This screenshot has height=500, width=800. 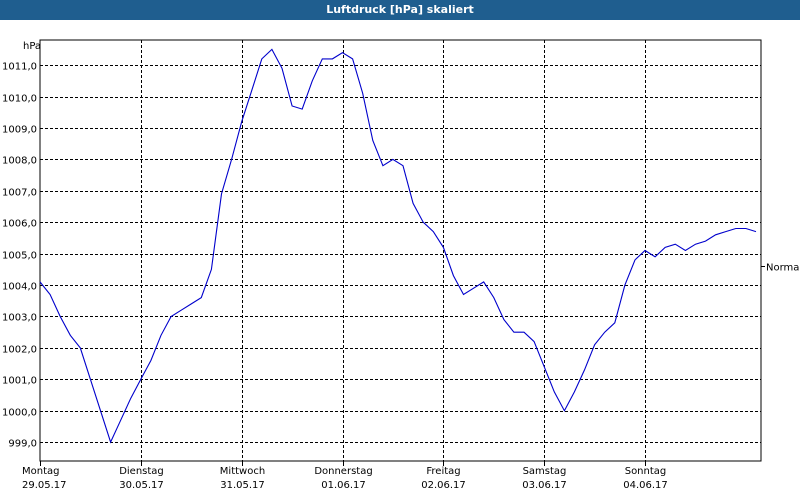 What do you see at coordinates (646, 471) in the screenshot?
I see `x-tick-day: Sonntag` at bounding box center [646, 471].